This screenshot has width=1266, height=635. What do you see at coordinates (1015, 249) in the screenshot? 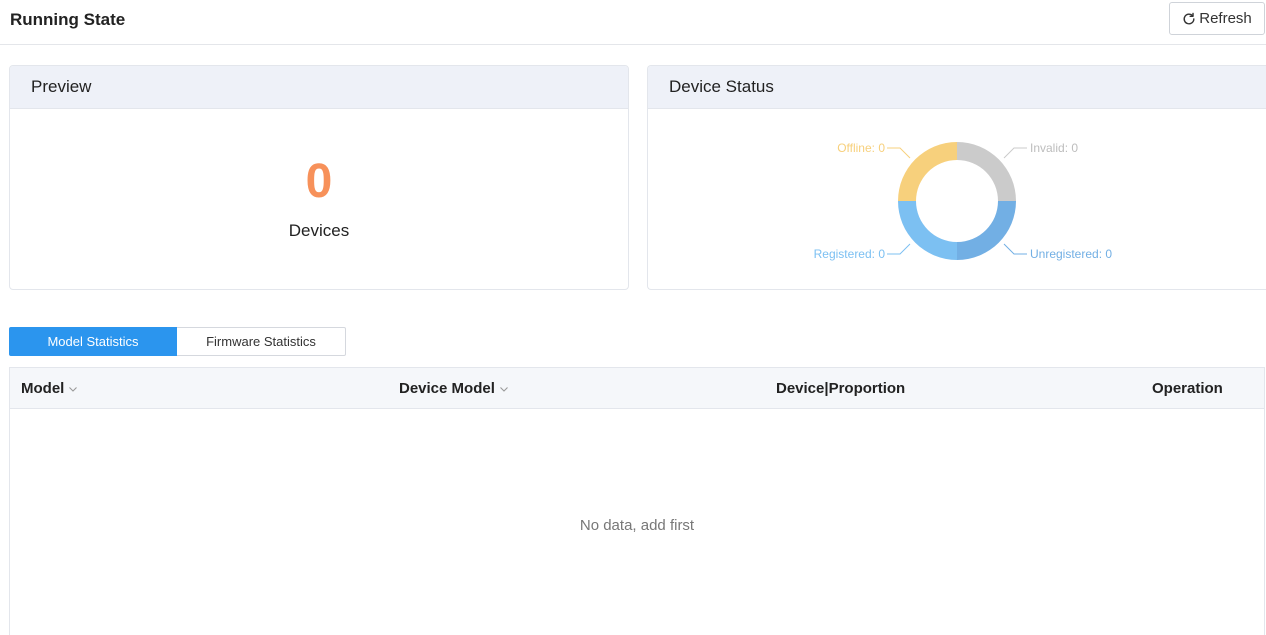
I see `unregistered-leader-line` at bounding box center [1015, 249].